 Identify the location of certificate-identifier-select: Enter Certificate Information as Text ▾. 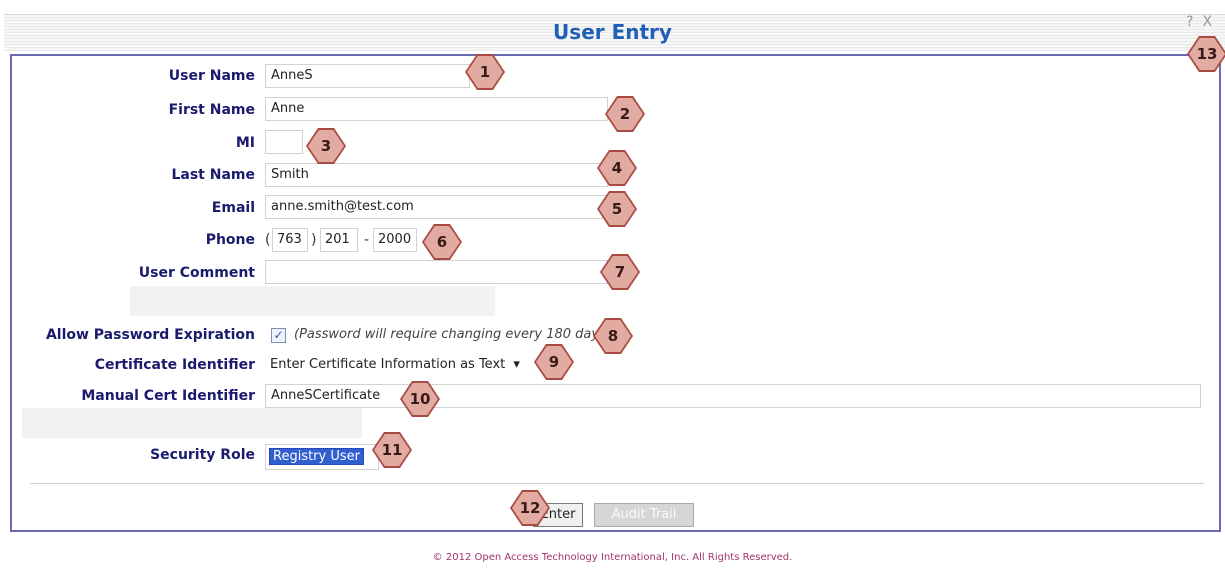
(395, 364).